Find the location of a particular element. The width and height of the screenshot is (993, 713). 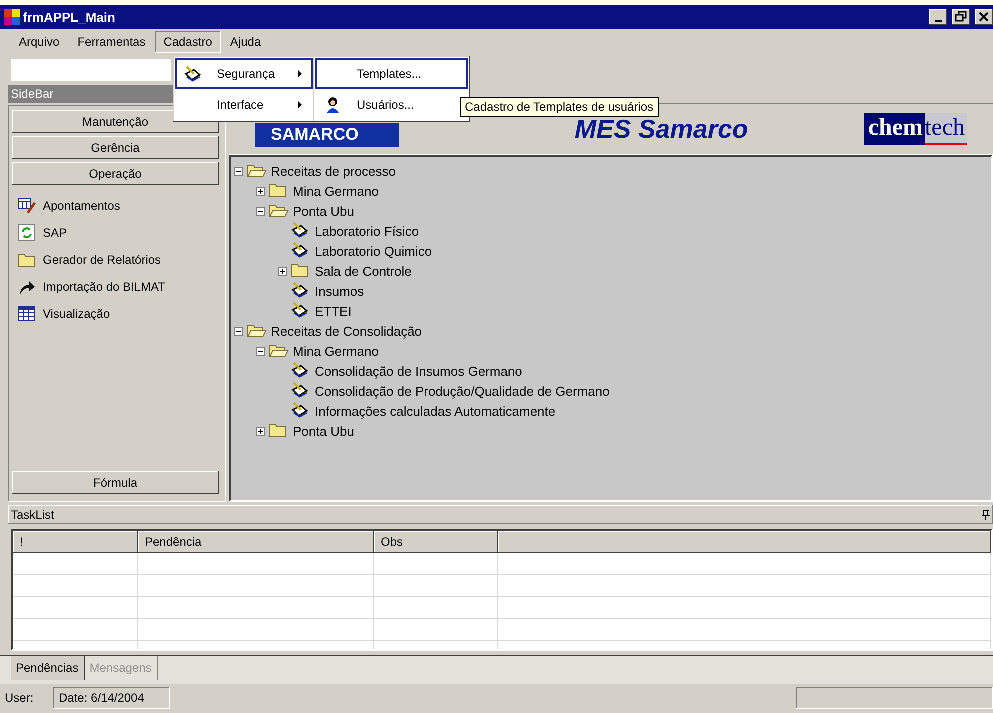

status-user: User: is located at coordinates (19, 698).